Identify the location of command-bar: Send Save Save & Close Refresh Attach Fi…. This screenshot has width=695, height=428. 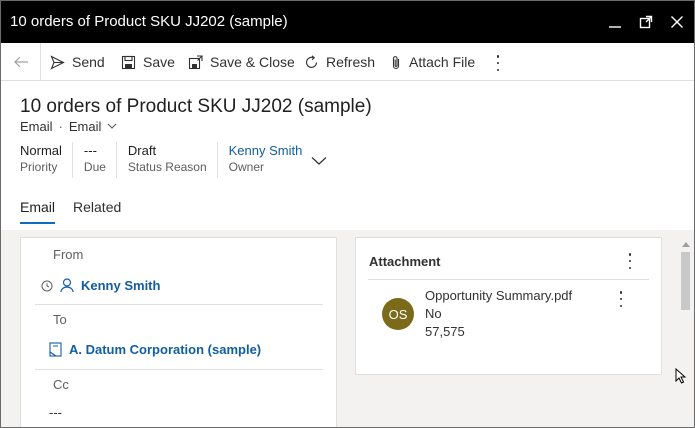
(347, 62).